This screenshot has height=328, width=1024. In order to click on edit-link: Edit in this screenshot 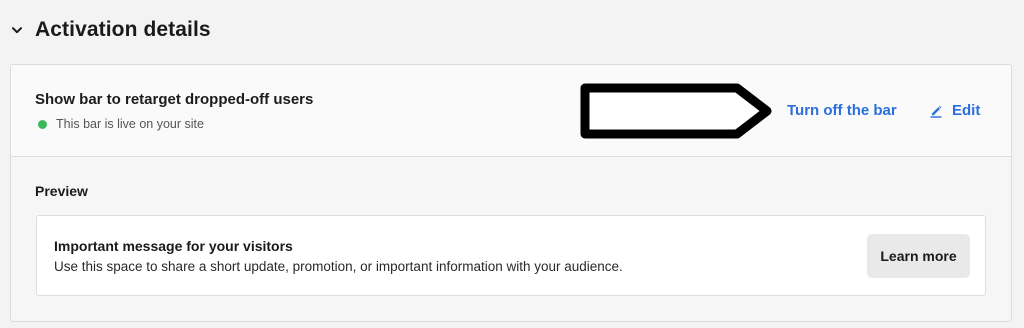, I will do `click(954, 110)`.